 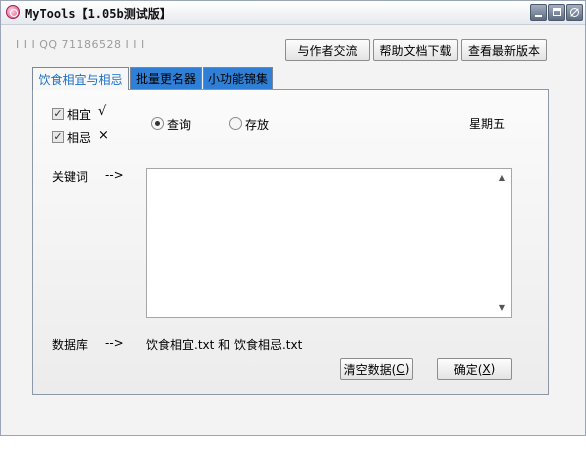 What do you see at coordinates (407, 369) in the screenshot?
I see `clear-button-paren: )` at bounding box center [407, 369].